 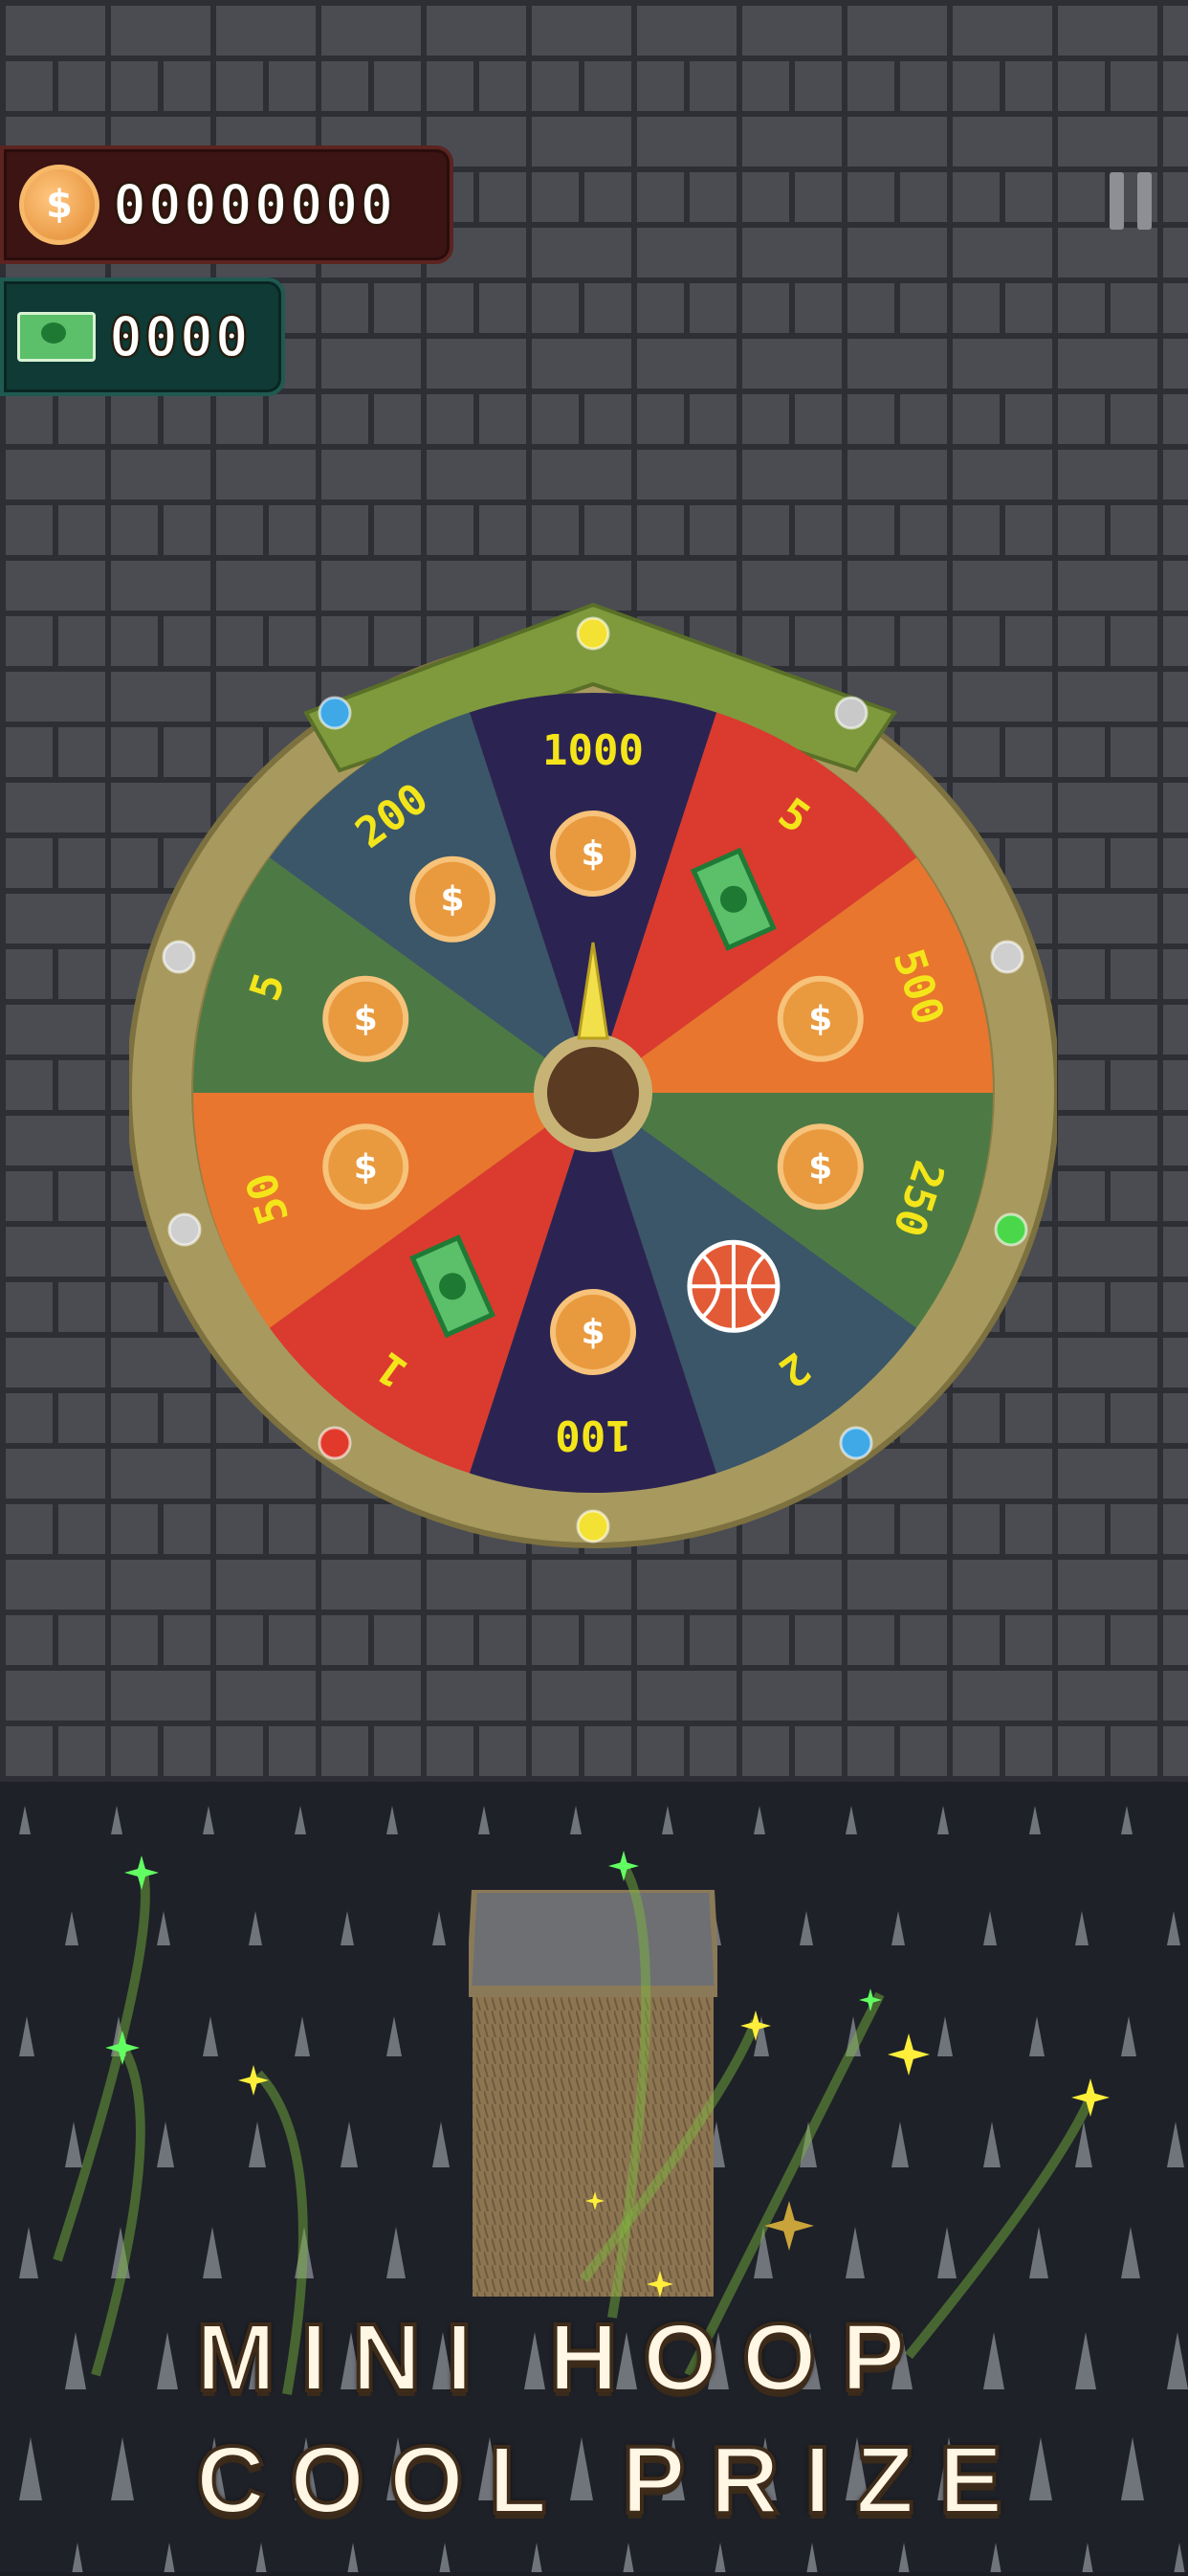 I want to click on title-line-1: MINI HOOP, so click(x=562, y=2357).